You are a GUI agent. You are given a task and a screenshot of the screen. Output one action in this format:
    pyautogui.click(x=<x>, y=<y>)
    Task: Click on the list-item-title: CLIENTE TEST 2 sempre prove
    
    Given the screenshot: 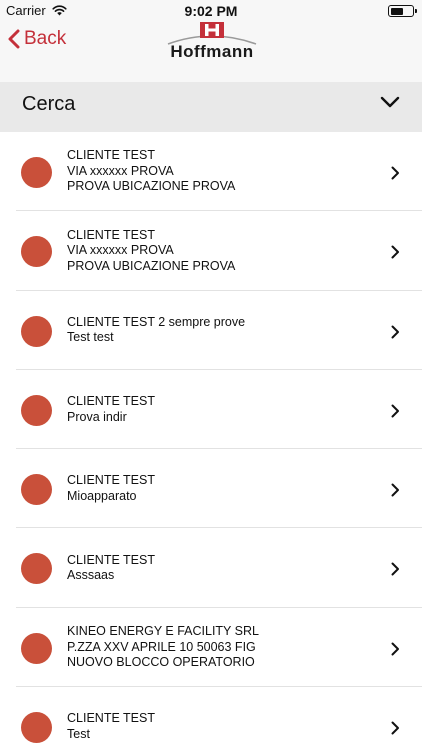 What is the action you would take?
    pyautogui.click(x=156, y=321)
    